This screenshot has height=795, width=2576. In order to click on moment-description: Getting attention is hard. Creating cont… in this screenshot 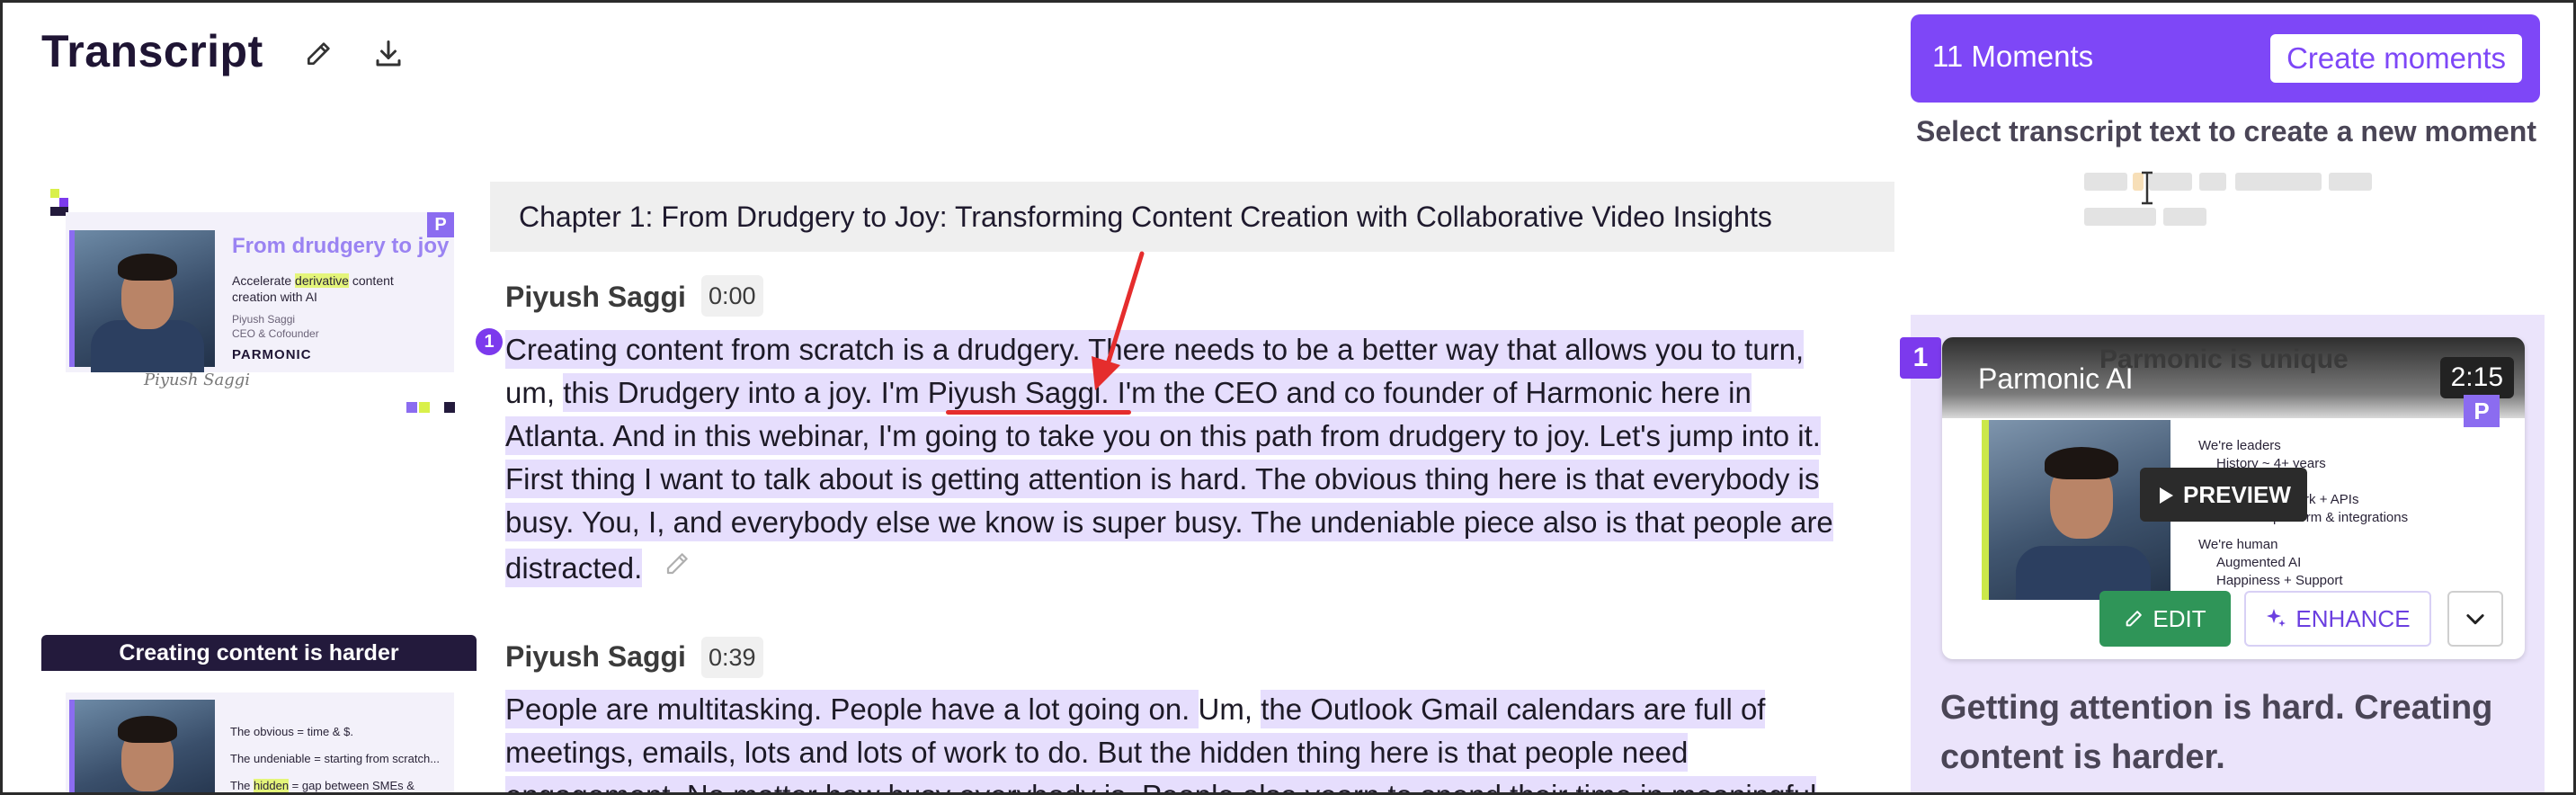, I will do `click(2216, 732)`.